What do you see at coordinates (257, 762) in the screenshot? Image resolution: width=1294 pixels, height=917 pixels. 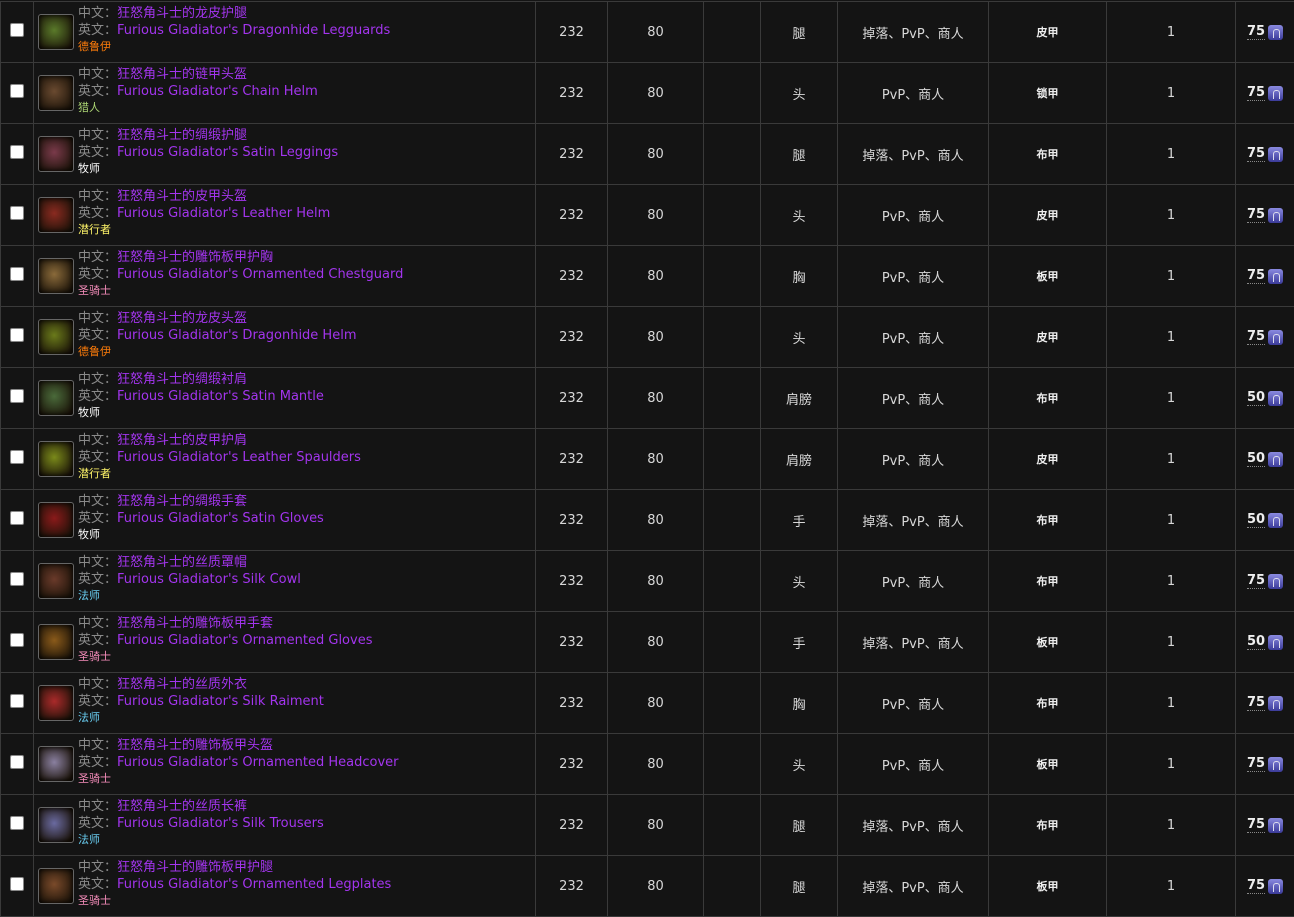 I see `item-name-en-link: Furious Gladiator's Ornamented Headcover` at bounding box center [257, 762].